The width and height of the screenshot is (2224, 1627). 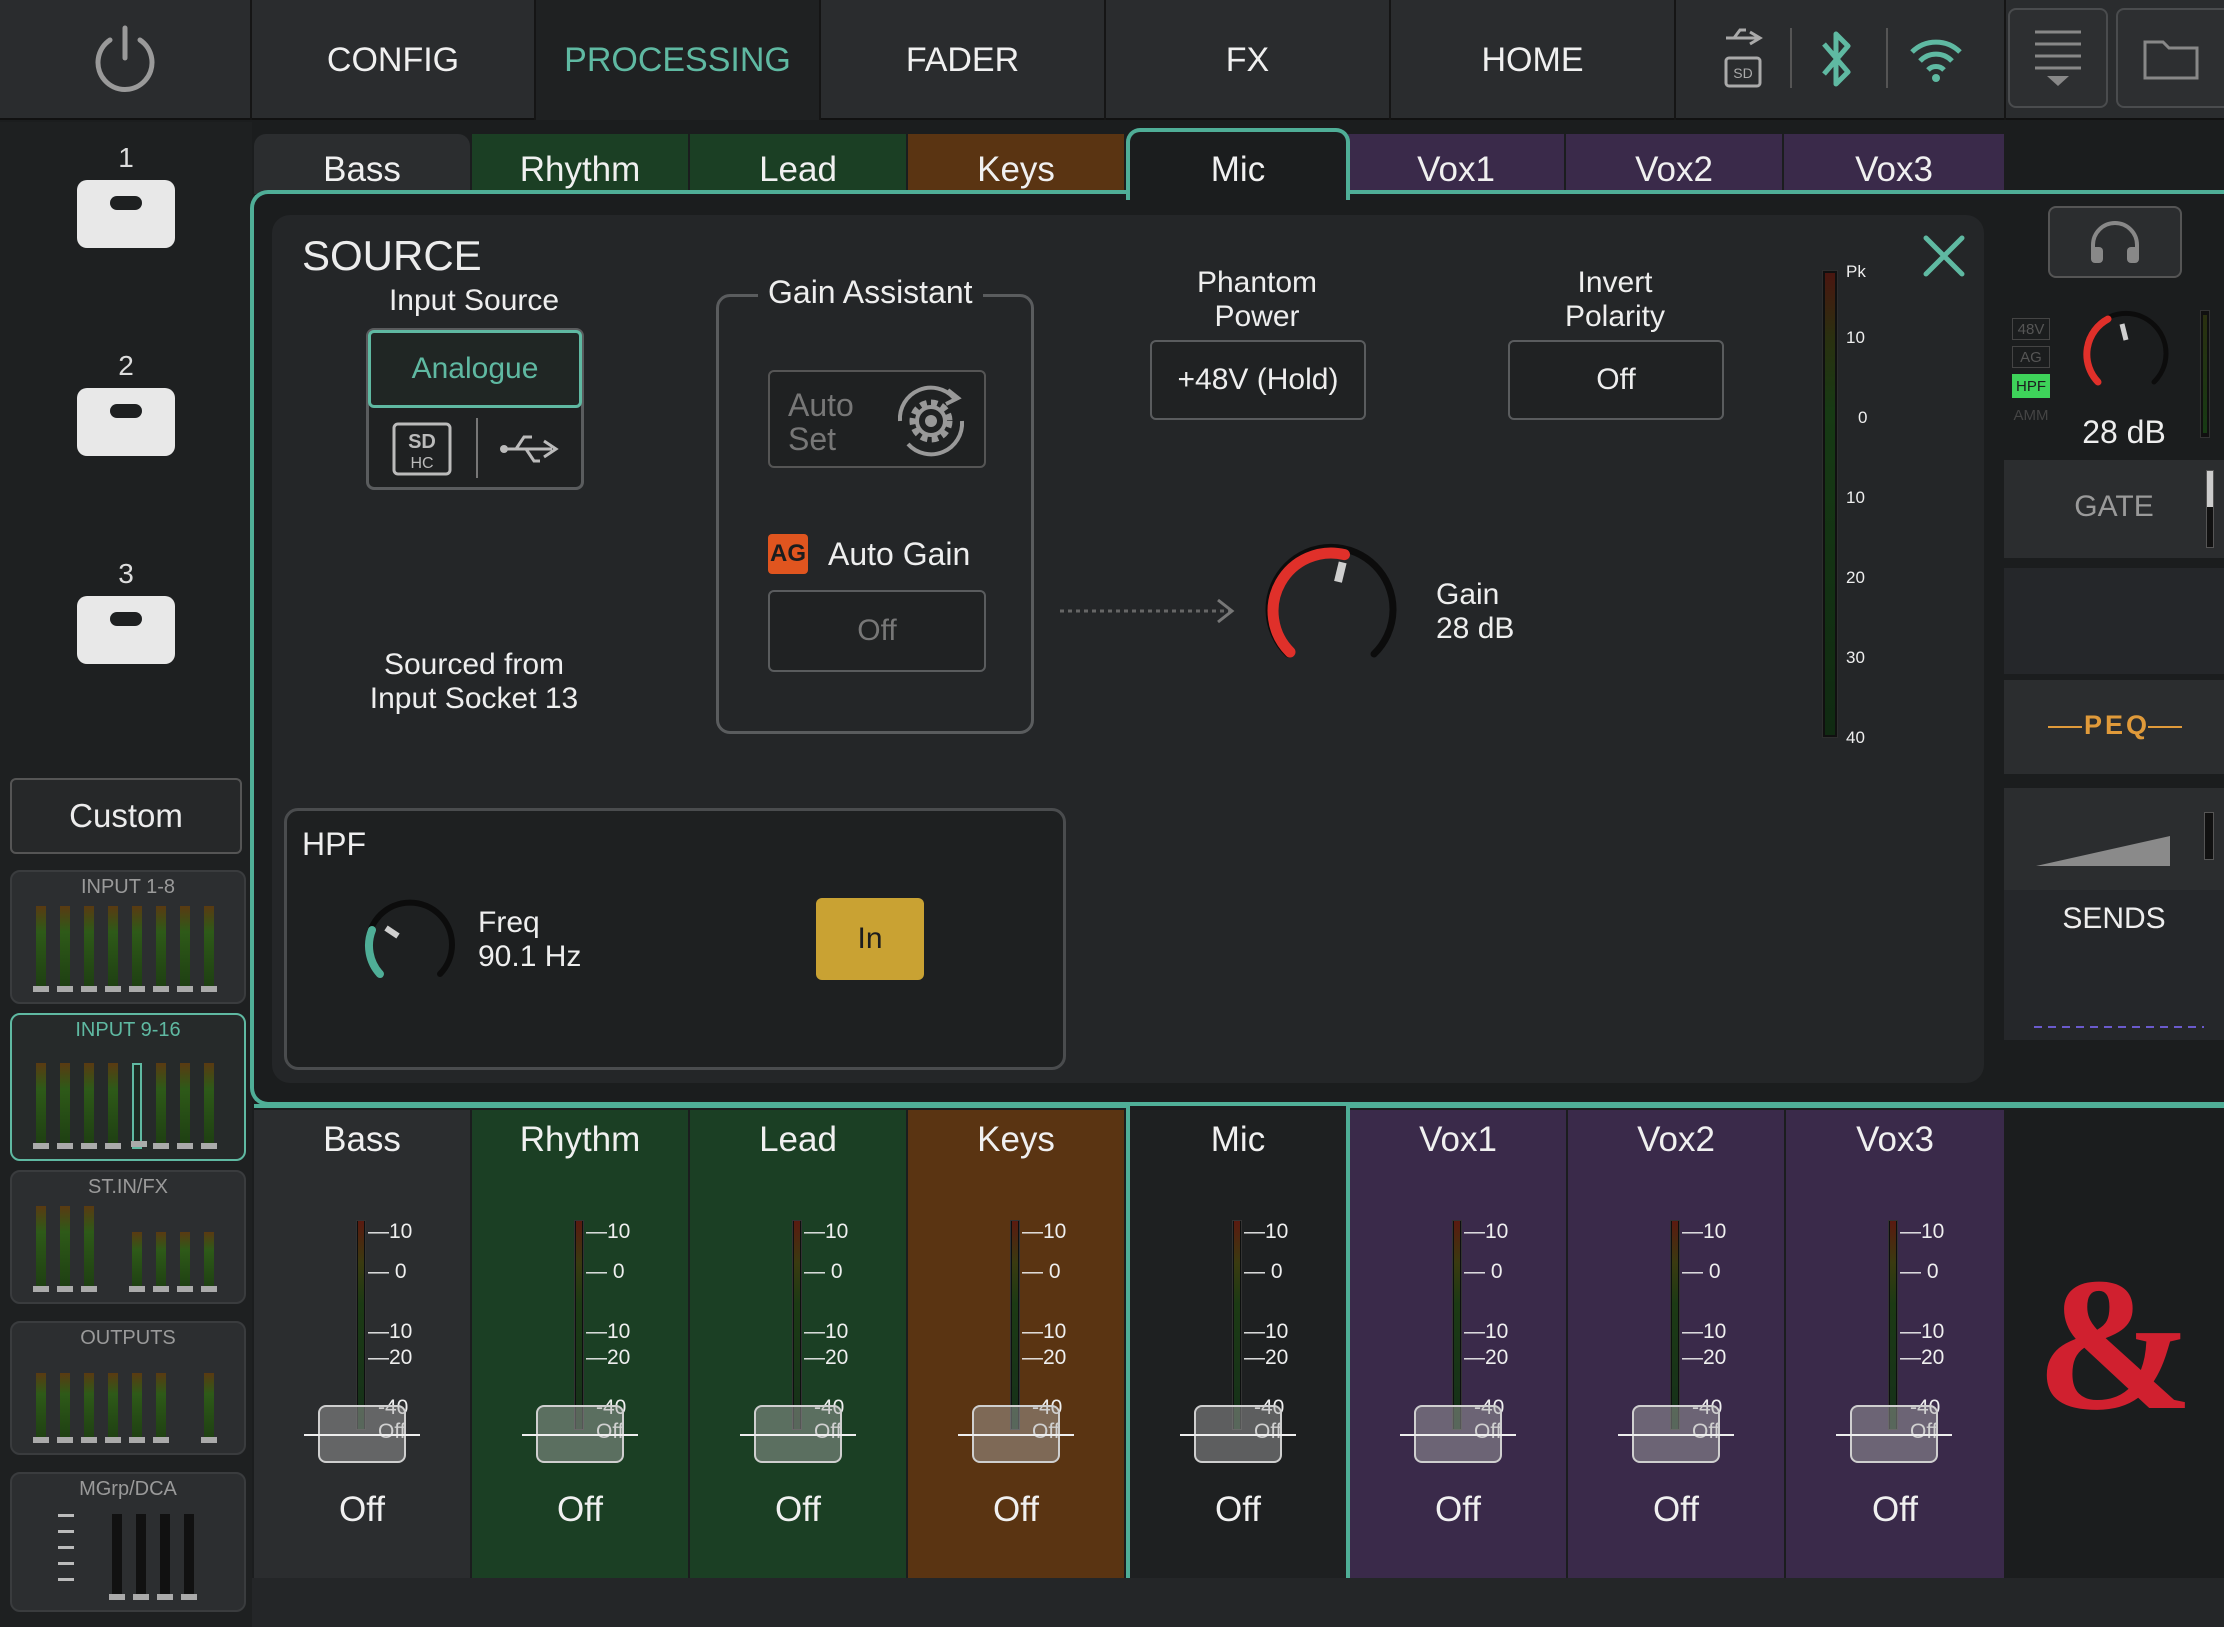 I want to click on tab-fader: FADER, so click(x=963, y=60).